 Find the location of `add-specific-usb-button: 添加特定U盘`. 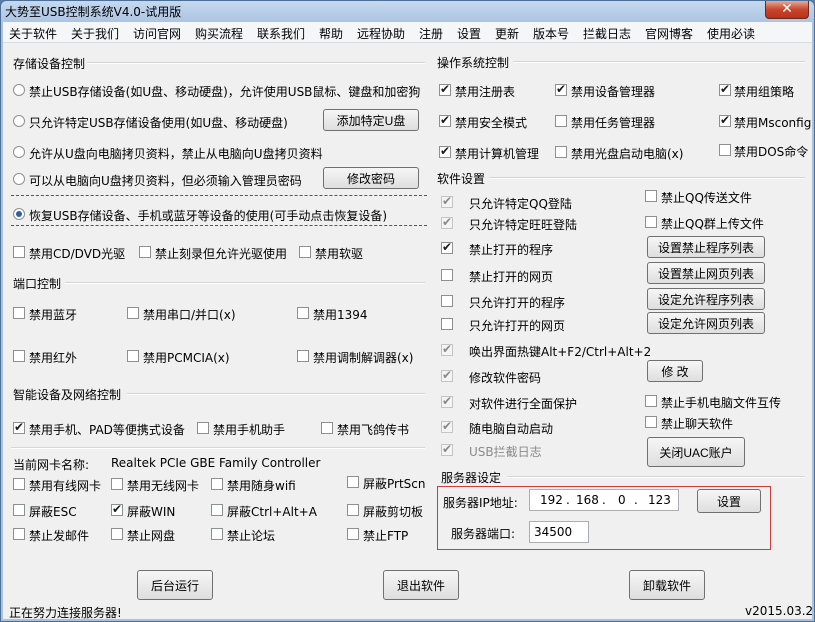

add-specific-usb-button: 添加特定U盘 is located at coordinates (371, 120).